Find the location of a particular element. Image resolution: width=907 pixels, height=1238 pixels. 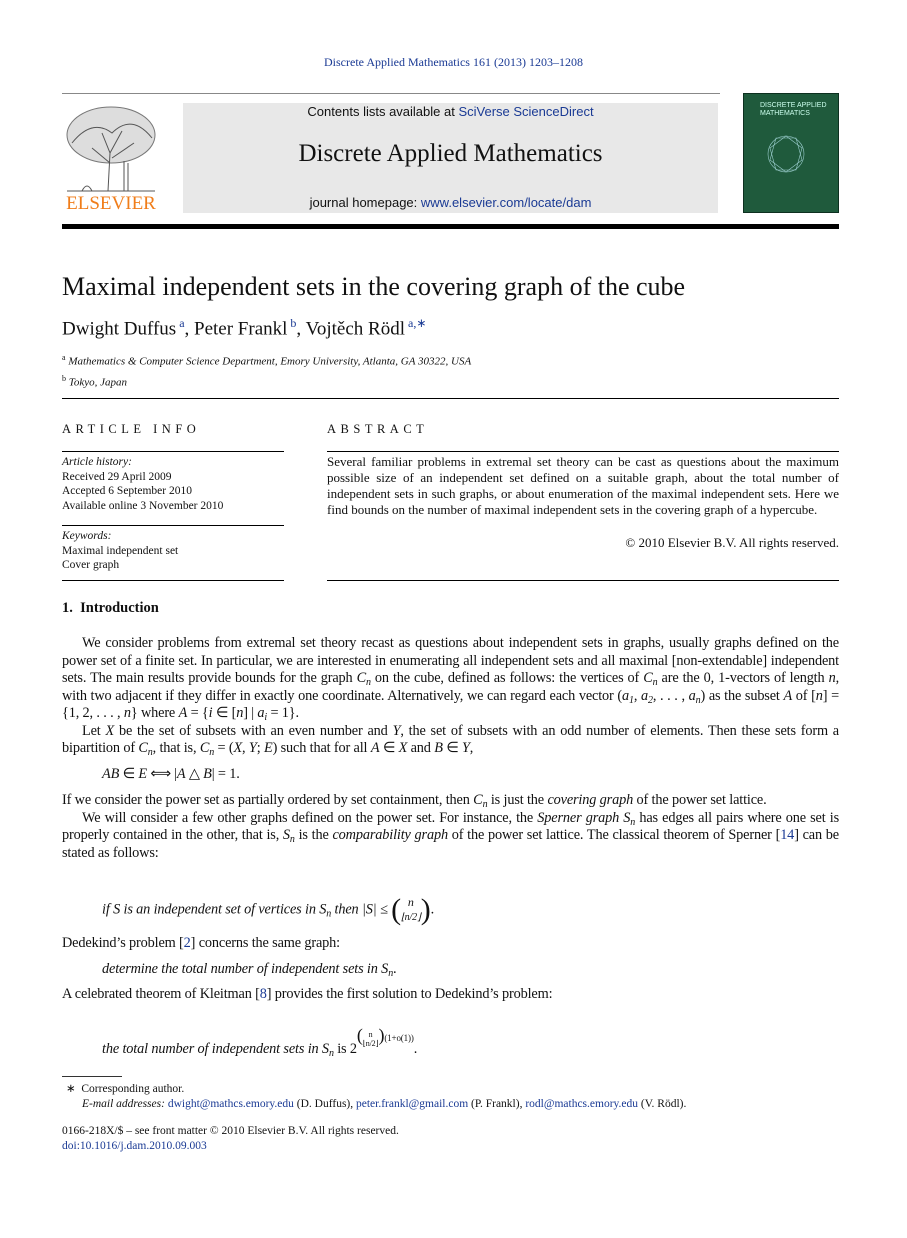

citation-link: 2 is located at coordinates (187, 943).